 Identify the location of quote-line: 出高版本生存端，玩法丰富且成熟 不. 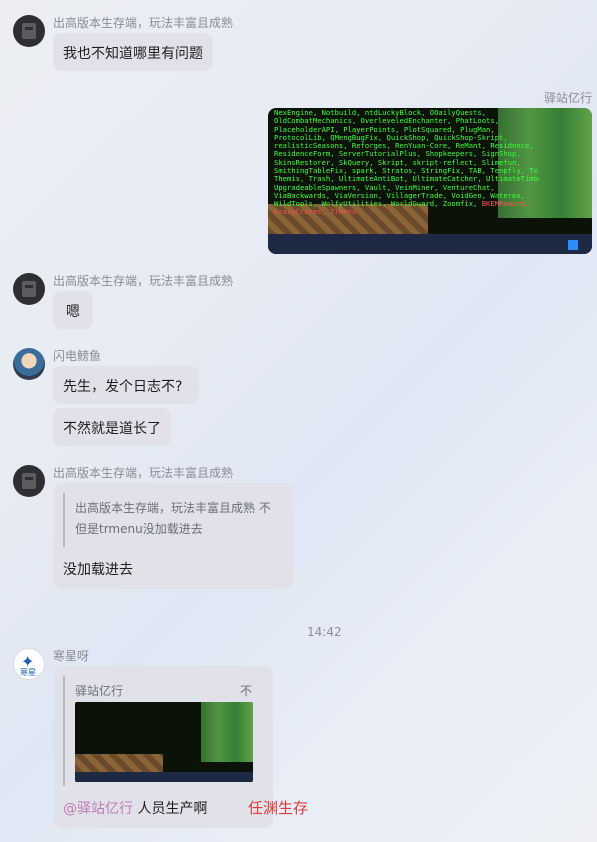
(173, 508).